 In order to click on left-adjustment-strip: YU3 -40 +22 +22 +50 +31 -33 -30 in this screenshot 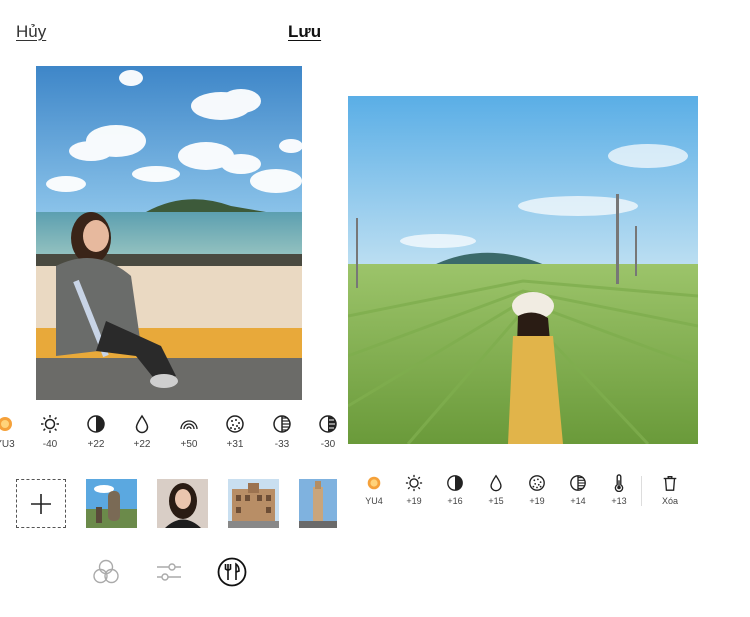, I will do `click(170, 434)`.